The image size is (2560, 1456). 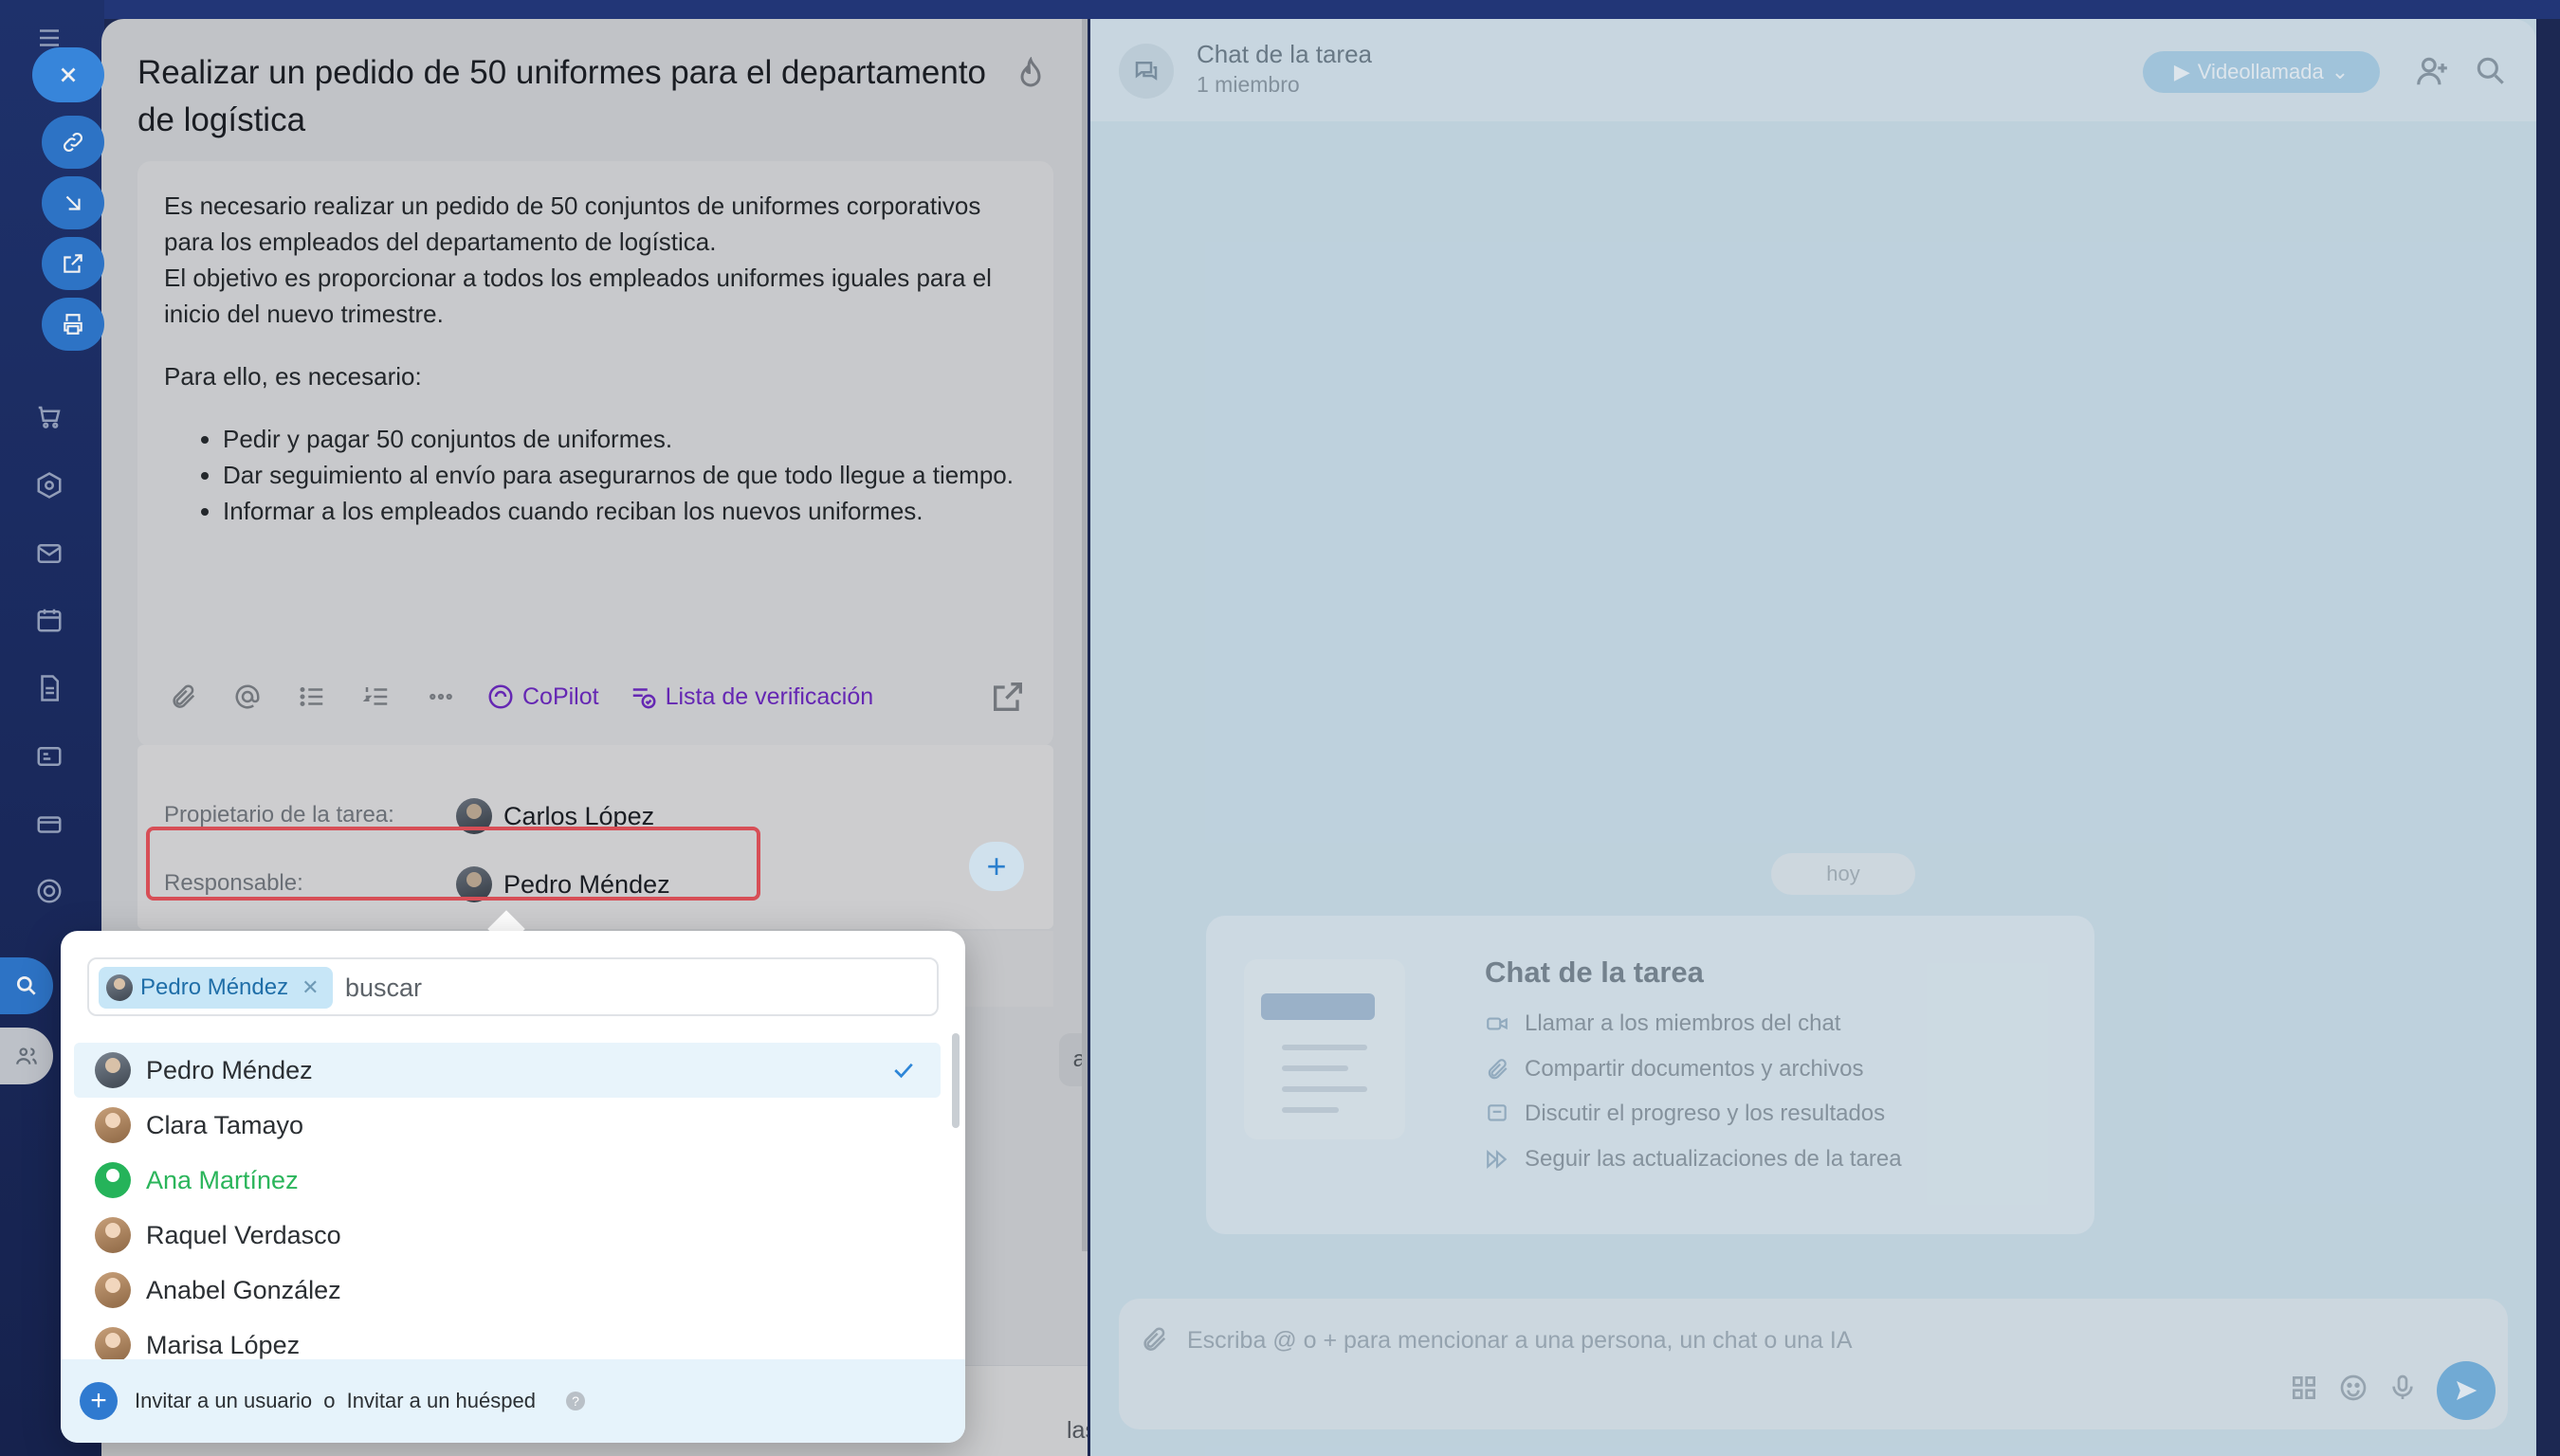 I want to click on remove-chip-icon: ✕, so click(x=310, y=988).